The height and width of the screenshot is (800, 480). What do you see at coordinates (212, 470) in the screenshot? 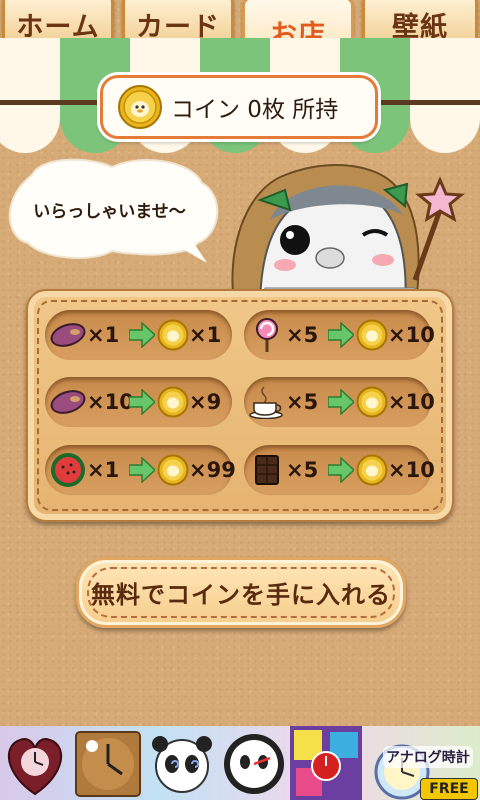
I see `exchange-reward: ×99` at bounding box center [212, 470].